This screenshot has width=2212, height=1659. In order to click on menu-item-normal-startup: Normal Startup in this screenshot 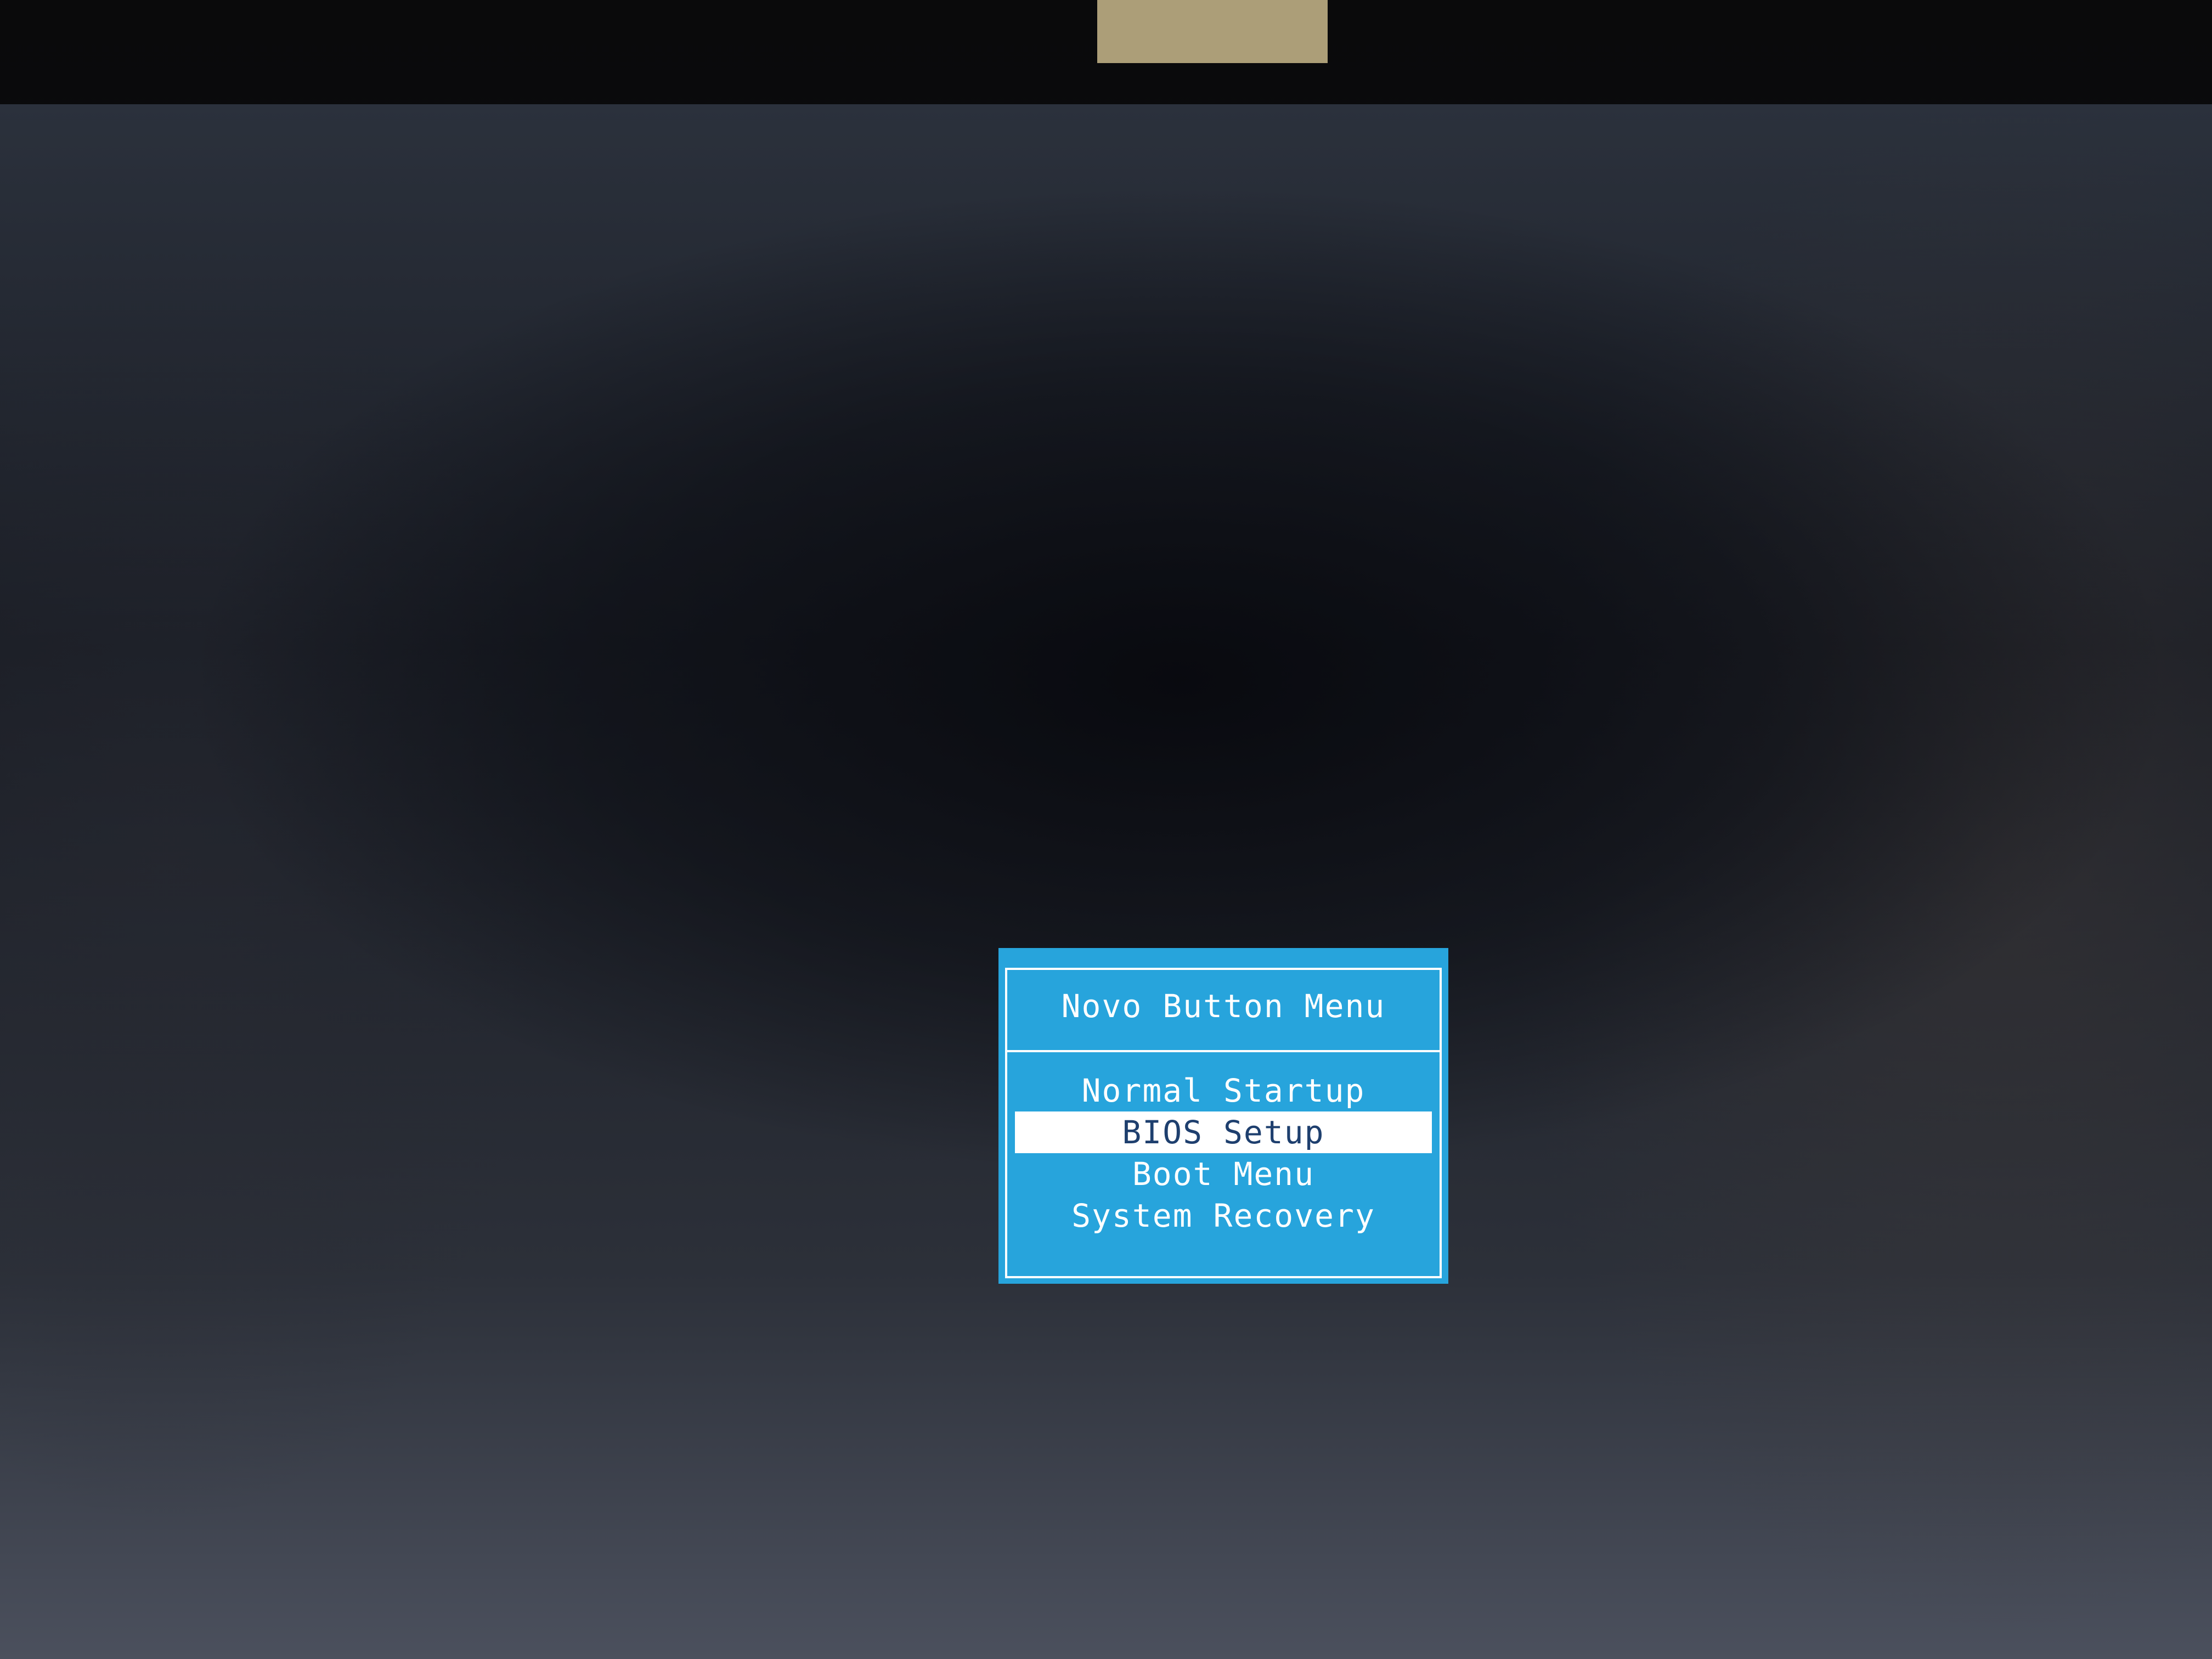, I will do `click(1224, 1090)`.